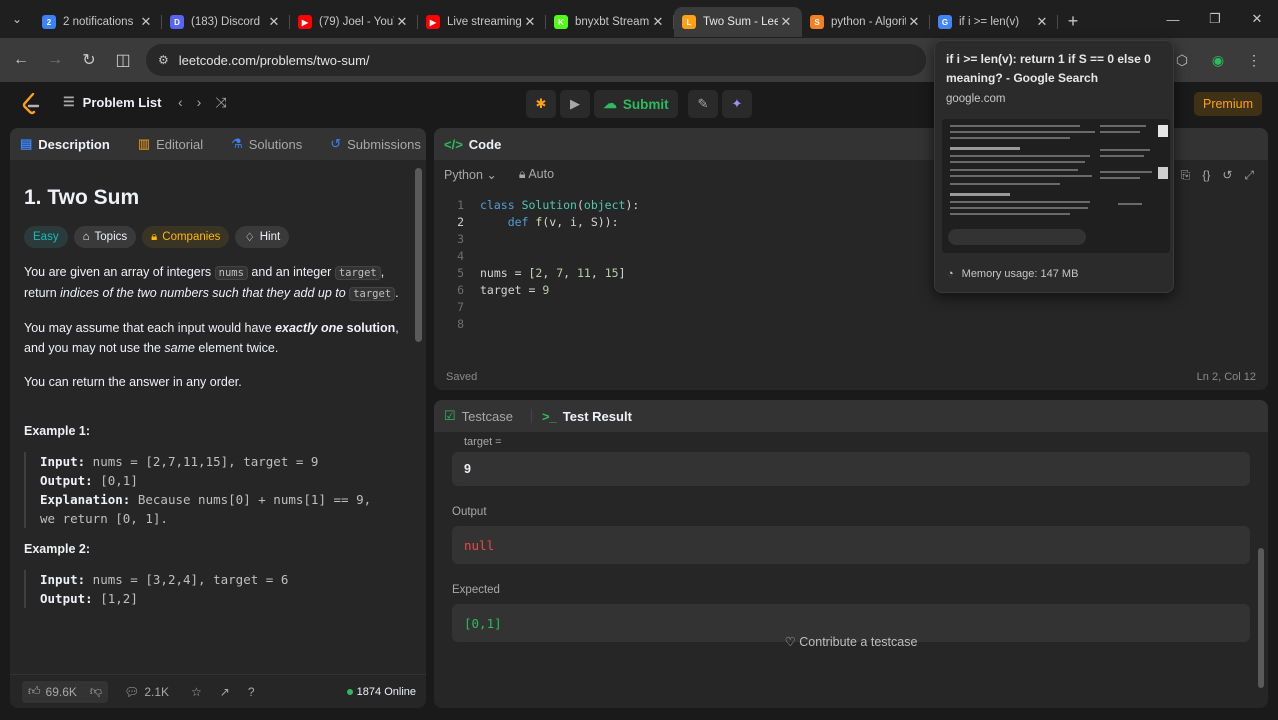 The height and width of the screenshot is (720, 1278). What do you see at coordinates (703, 104) in the screenshot?
I see `notes-icon: ✎` at bounding box center [703, 104].